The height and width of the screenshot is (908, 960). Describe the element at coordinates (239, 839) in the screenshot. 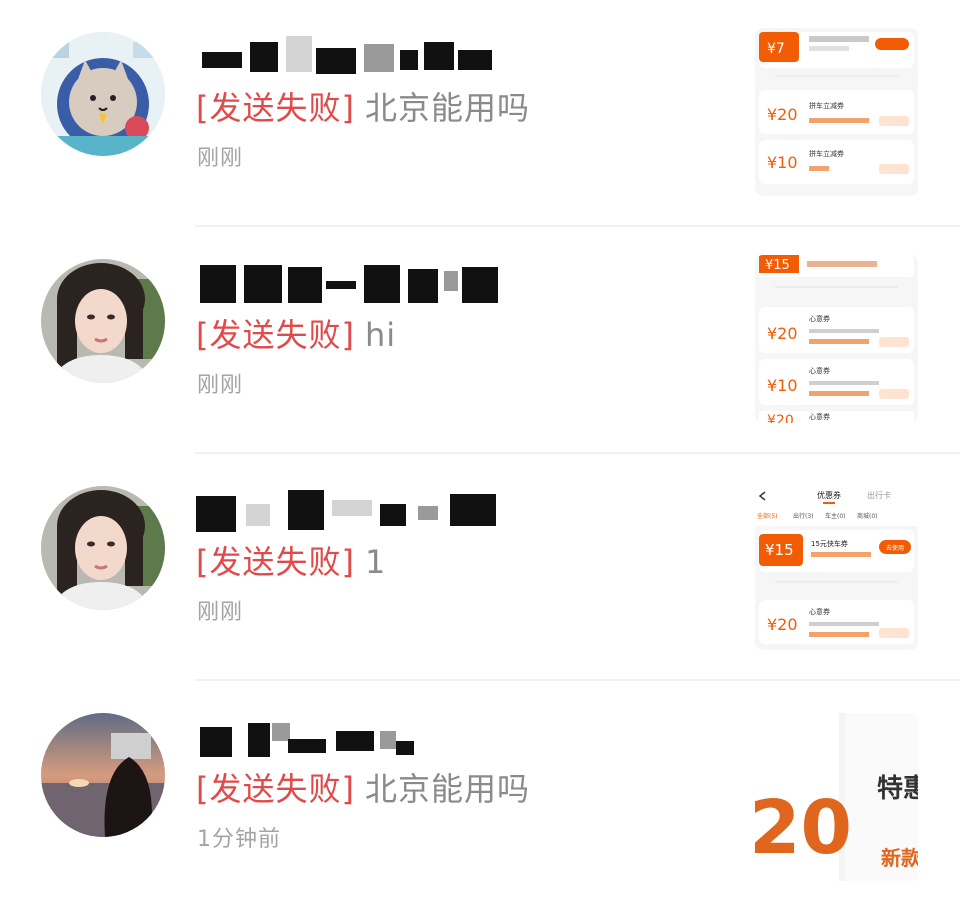

I see `timestamp: 1分钟前` at that location.